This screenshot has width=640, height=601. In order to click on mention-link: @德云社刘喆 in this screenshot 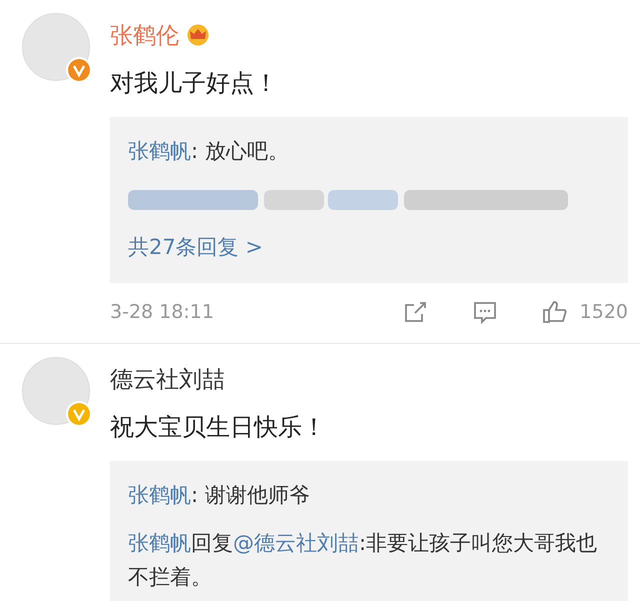, I will do `click(296, 543)`.